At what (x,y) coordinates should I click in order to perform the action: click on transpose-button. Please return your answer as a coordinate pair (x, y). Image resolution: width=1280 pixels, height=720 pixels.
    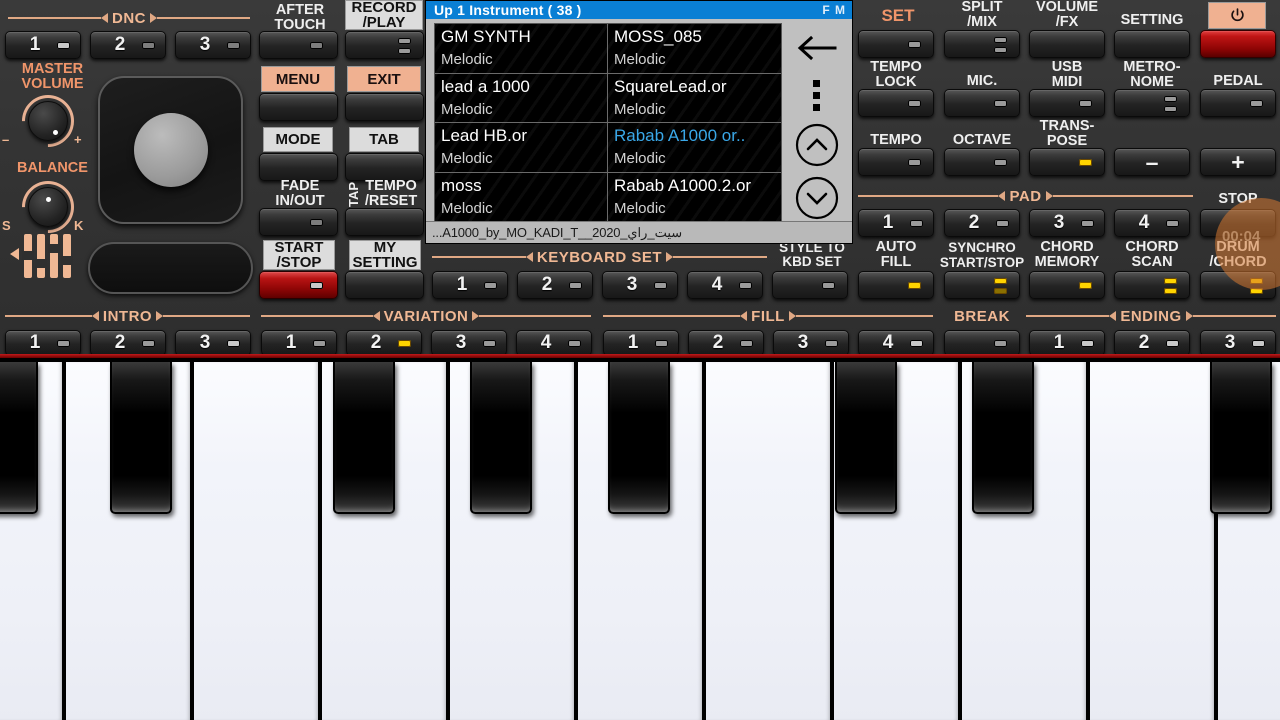
    Looking at the image, I should click on (1067, 162).